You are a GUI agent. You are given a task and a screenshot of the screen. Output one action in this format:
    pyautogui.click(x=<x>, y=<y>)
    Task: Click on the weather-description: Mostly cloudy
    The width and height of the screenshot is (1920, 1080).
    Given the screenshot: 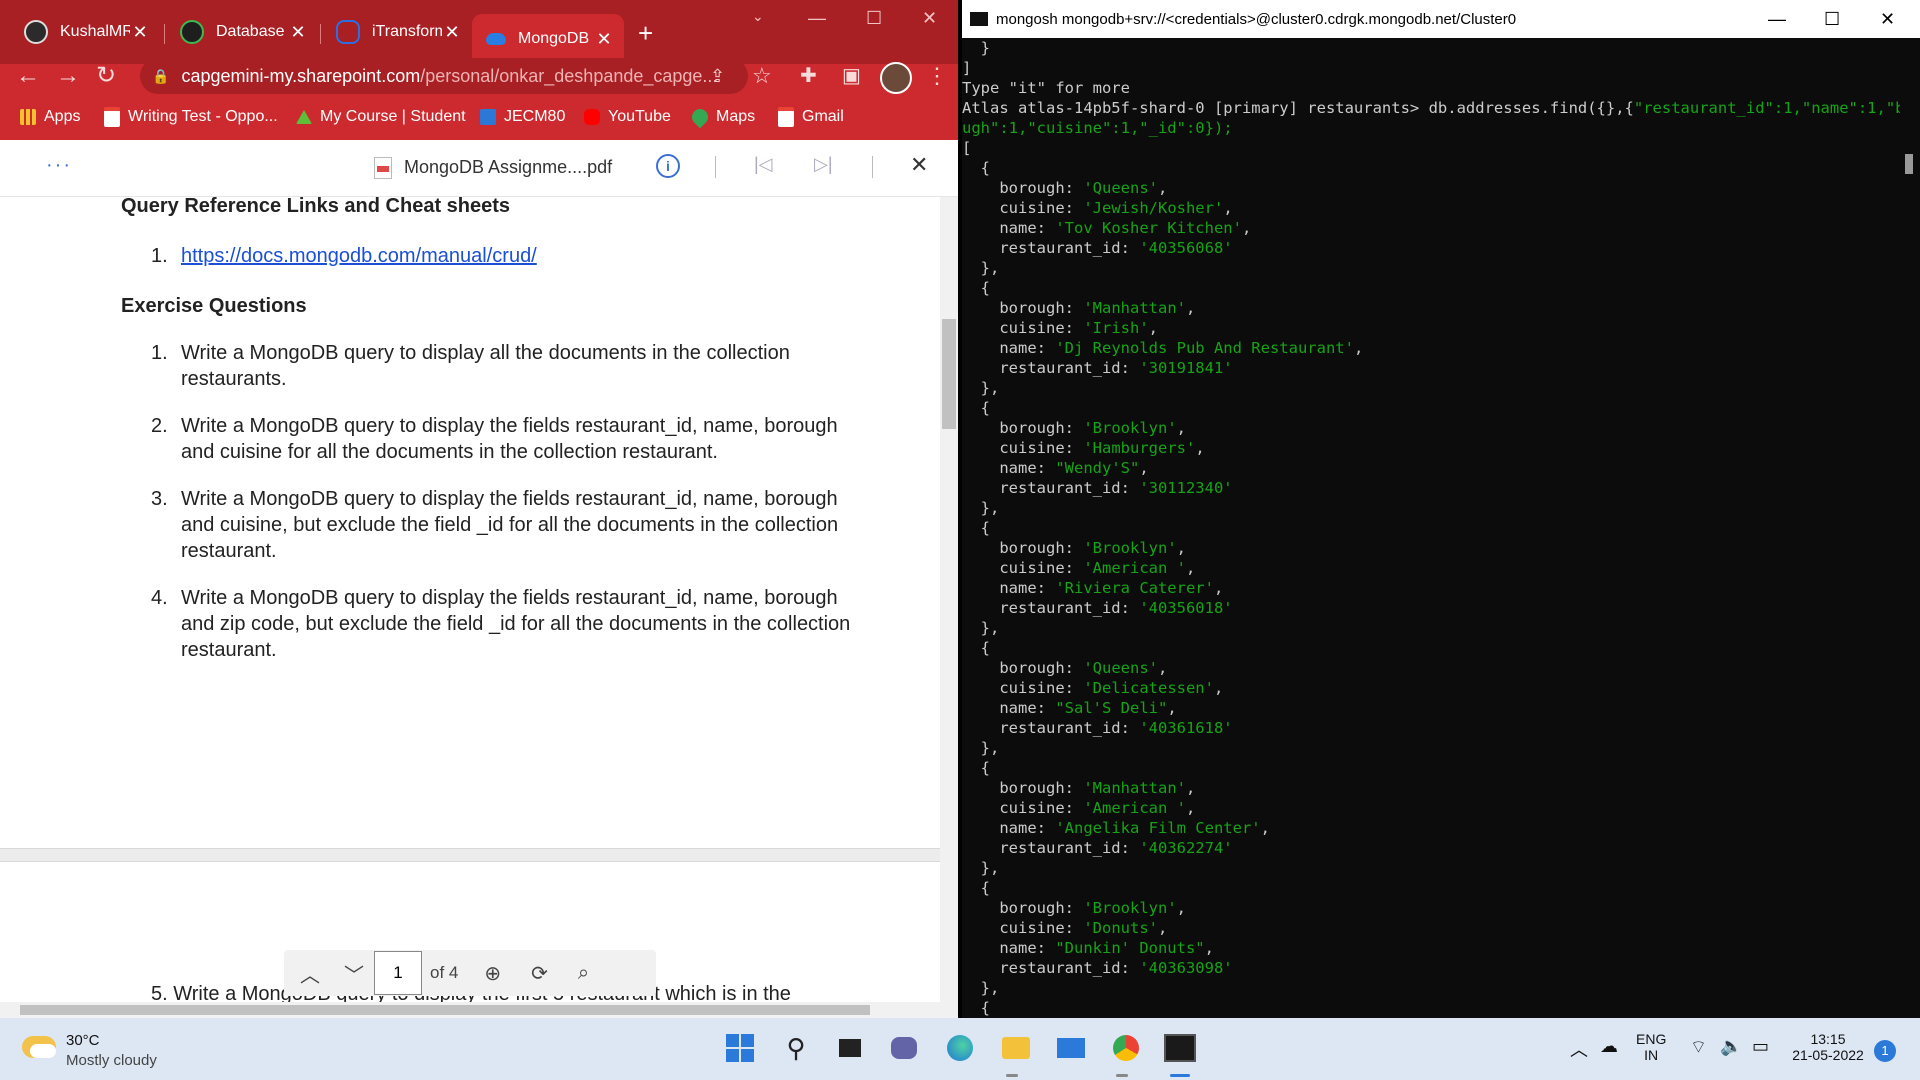 What is the action you would take?
    pyautogui.click(x=111, y=1060)
    